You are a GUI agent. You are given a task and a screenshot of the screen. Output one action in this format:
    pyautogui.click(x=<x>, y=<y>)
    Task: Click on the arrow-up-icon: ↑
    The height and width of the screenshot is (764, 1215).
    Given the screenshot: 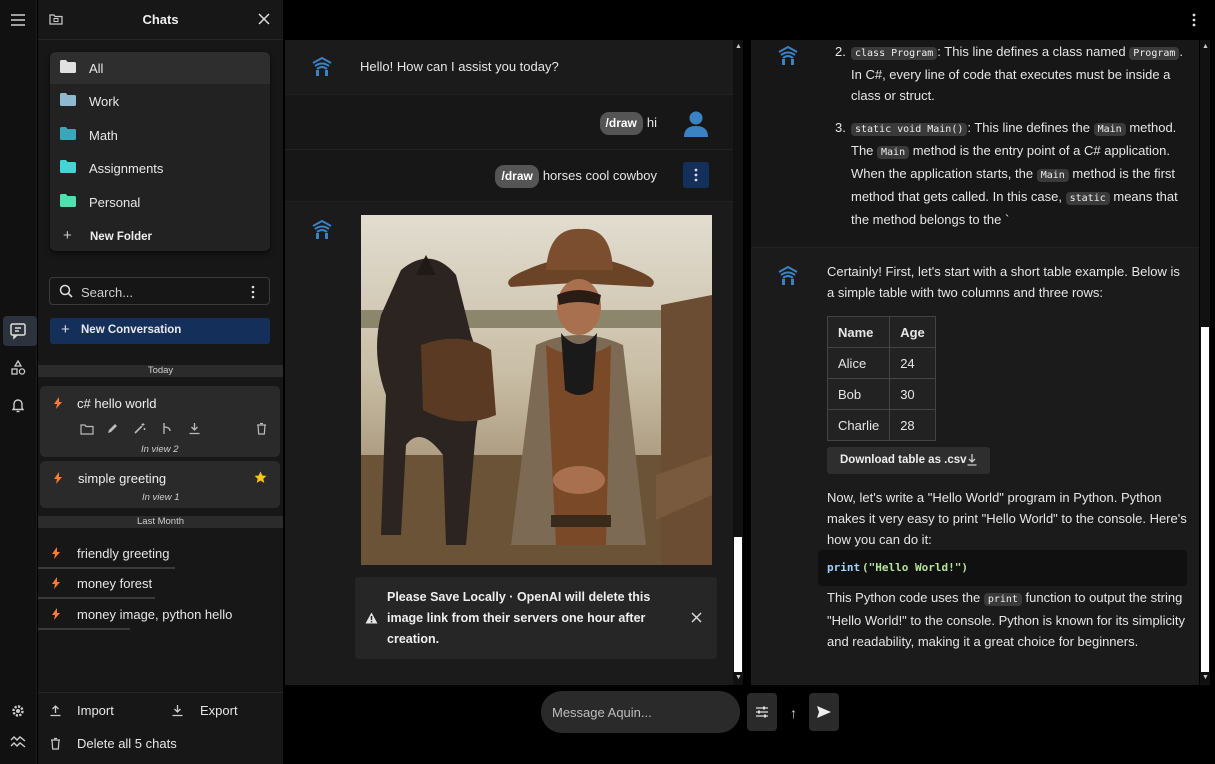 What is the action you would take?
    pyautogui.click(x=793, y=713)
    